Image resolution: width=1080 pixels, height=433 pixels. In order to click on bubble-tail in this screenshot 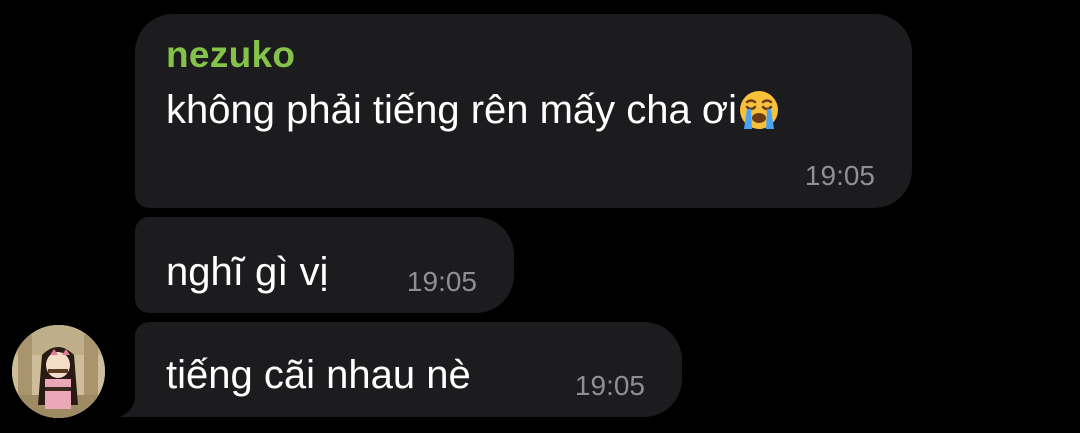, I will do `click(135, 406)`.